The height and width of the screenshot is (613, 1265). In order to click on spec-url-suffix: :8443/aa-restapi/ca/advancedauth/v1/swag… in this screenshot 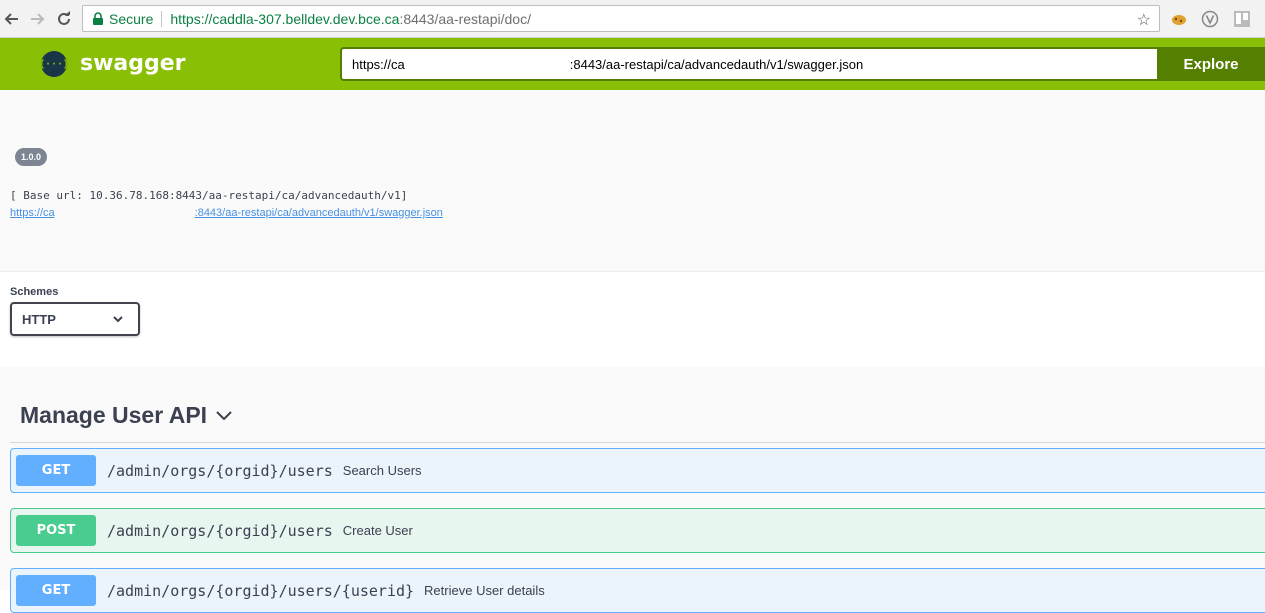, I will do `click(716, 64)`.